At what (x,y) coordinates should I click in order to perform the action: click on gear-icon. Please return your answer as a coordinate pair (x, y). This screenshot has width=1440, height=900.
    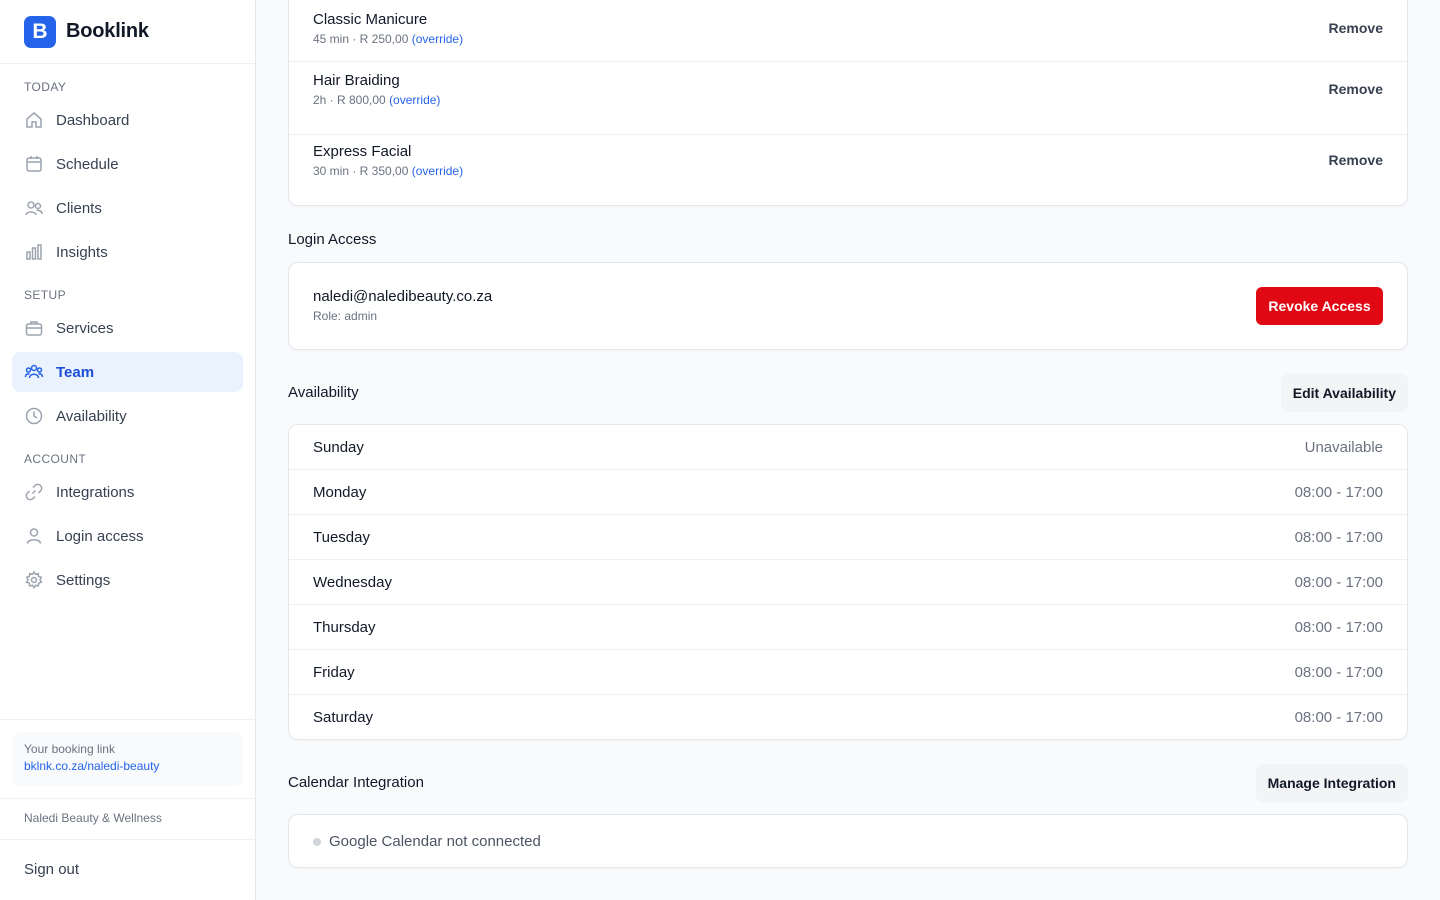
    Looking at the image, I should click on (34, 580).